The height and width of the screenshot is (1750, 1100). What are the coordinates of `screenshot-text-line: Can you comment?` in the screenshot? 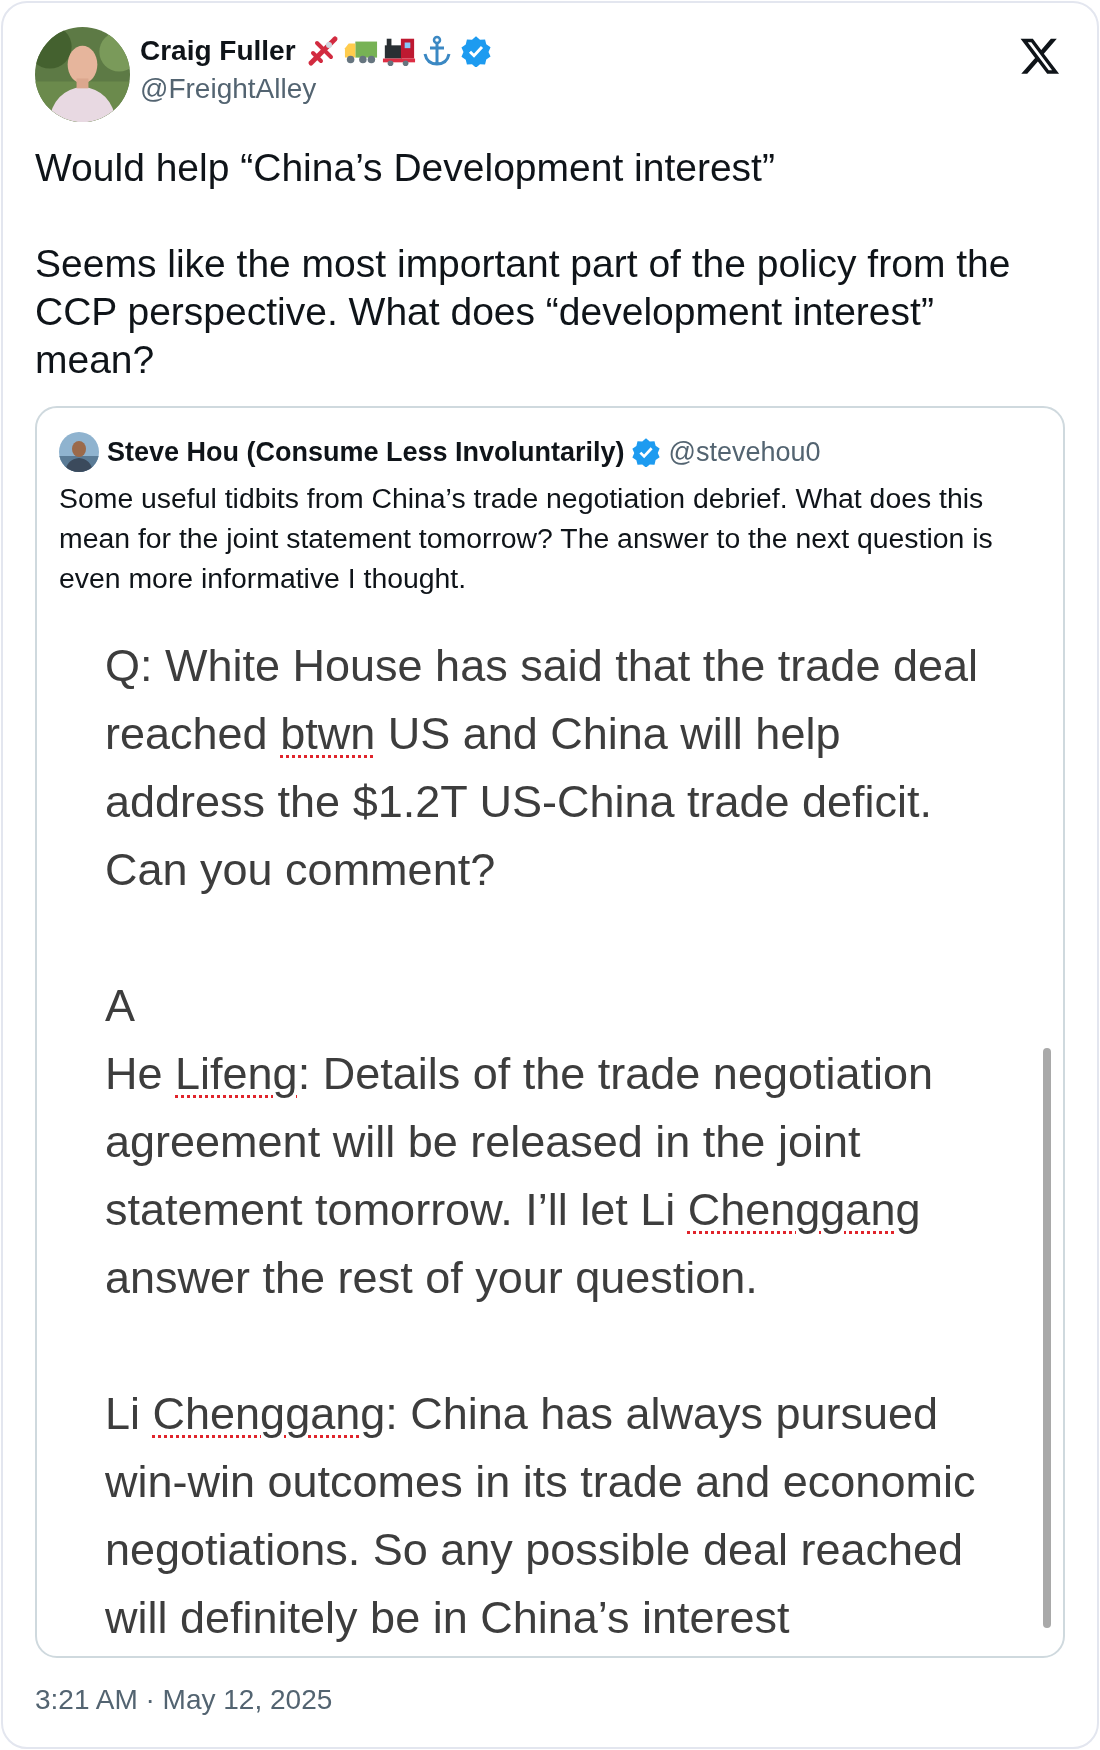 It's located at (301, 870).